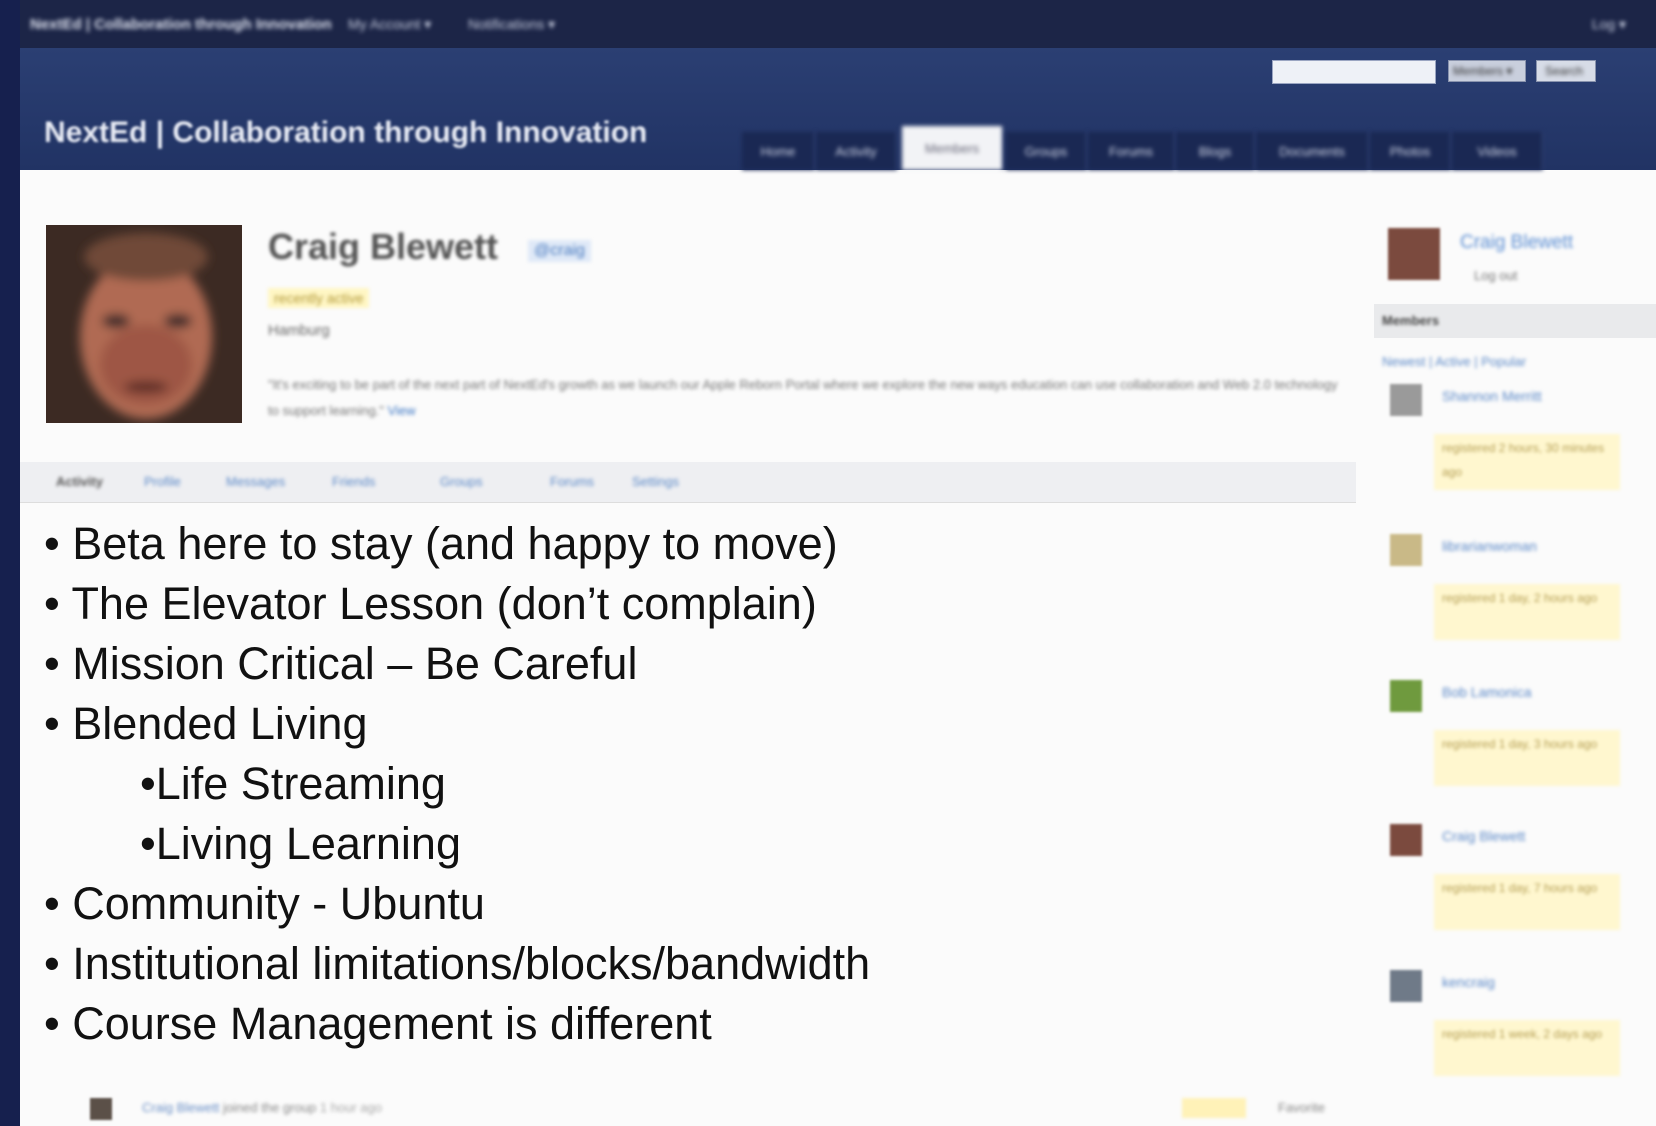 This screenshot has height=1126, width=1656. I want to click on notifications-menu: Notifications ▾, so click(511, 24).